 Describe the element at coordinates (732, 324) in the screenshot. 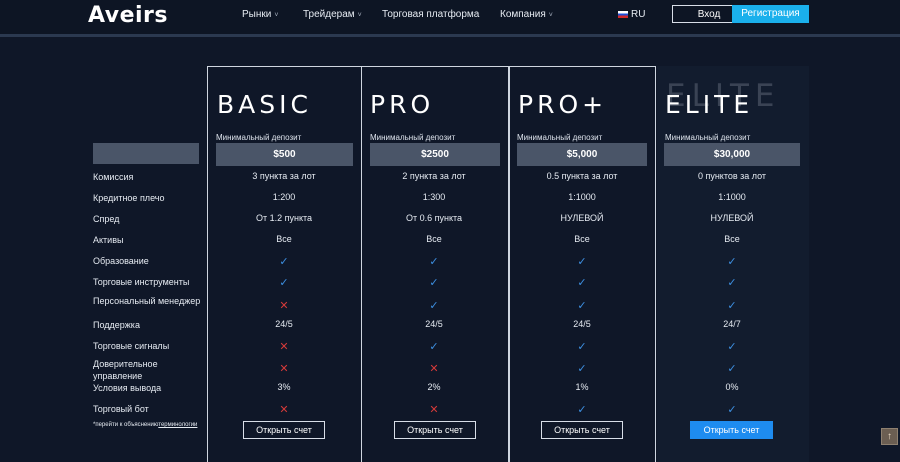

I see `table-cell: 24/7` at that location.